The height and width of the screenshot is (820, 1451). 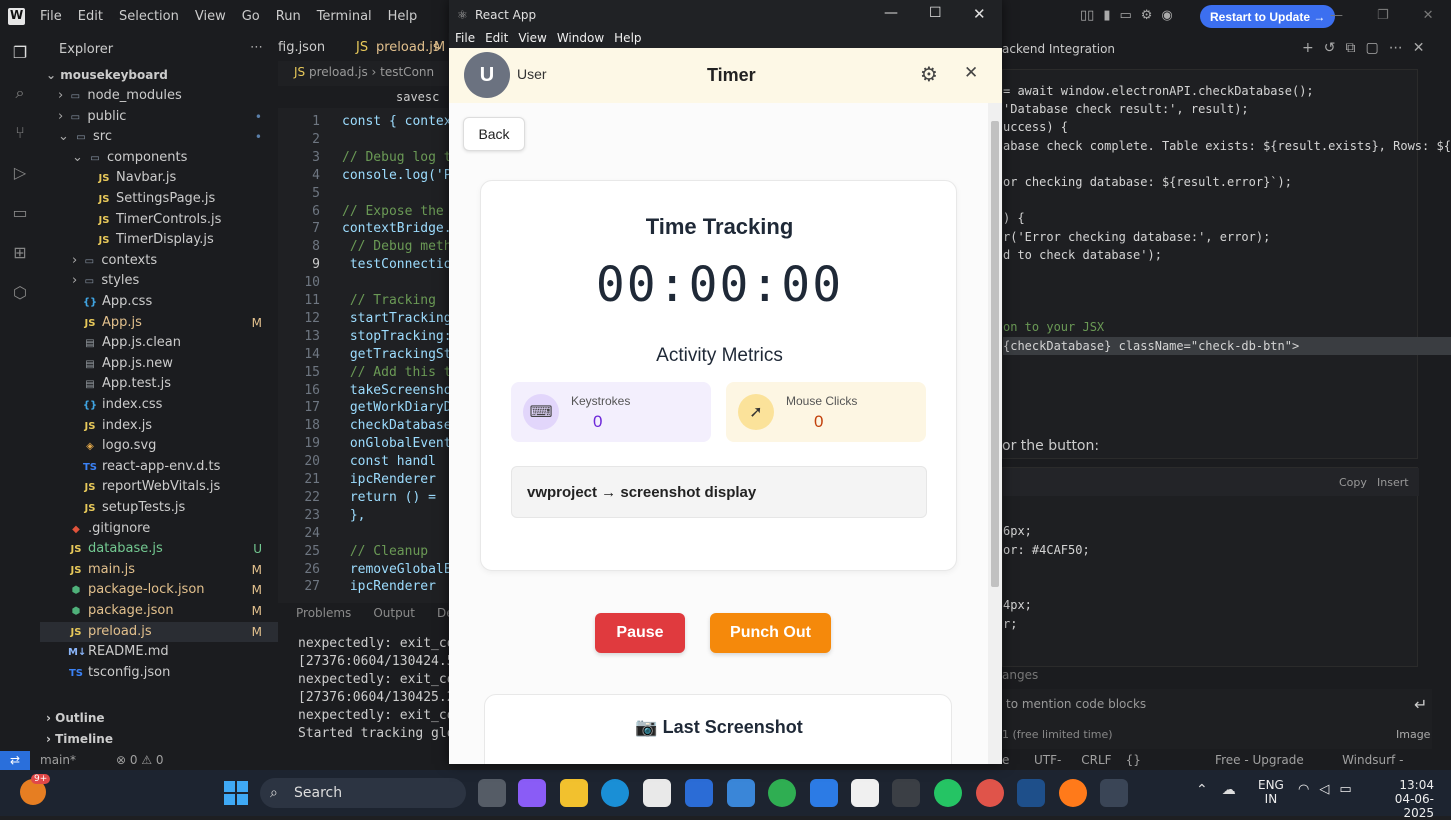 I want to click on minimize-icon: —, so click(x=1336, y=15).